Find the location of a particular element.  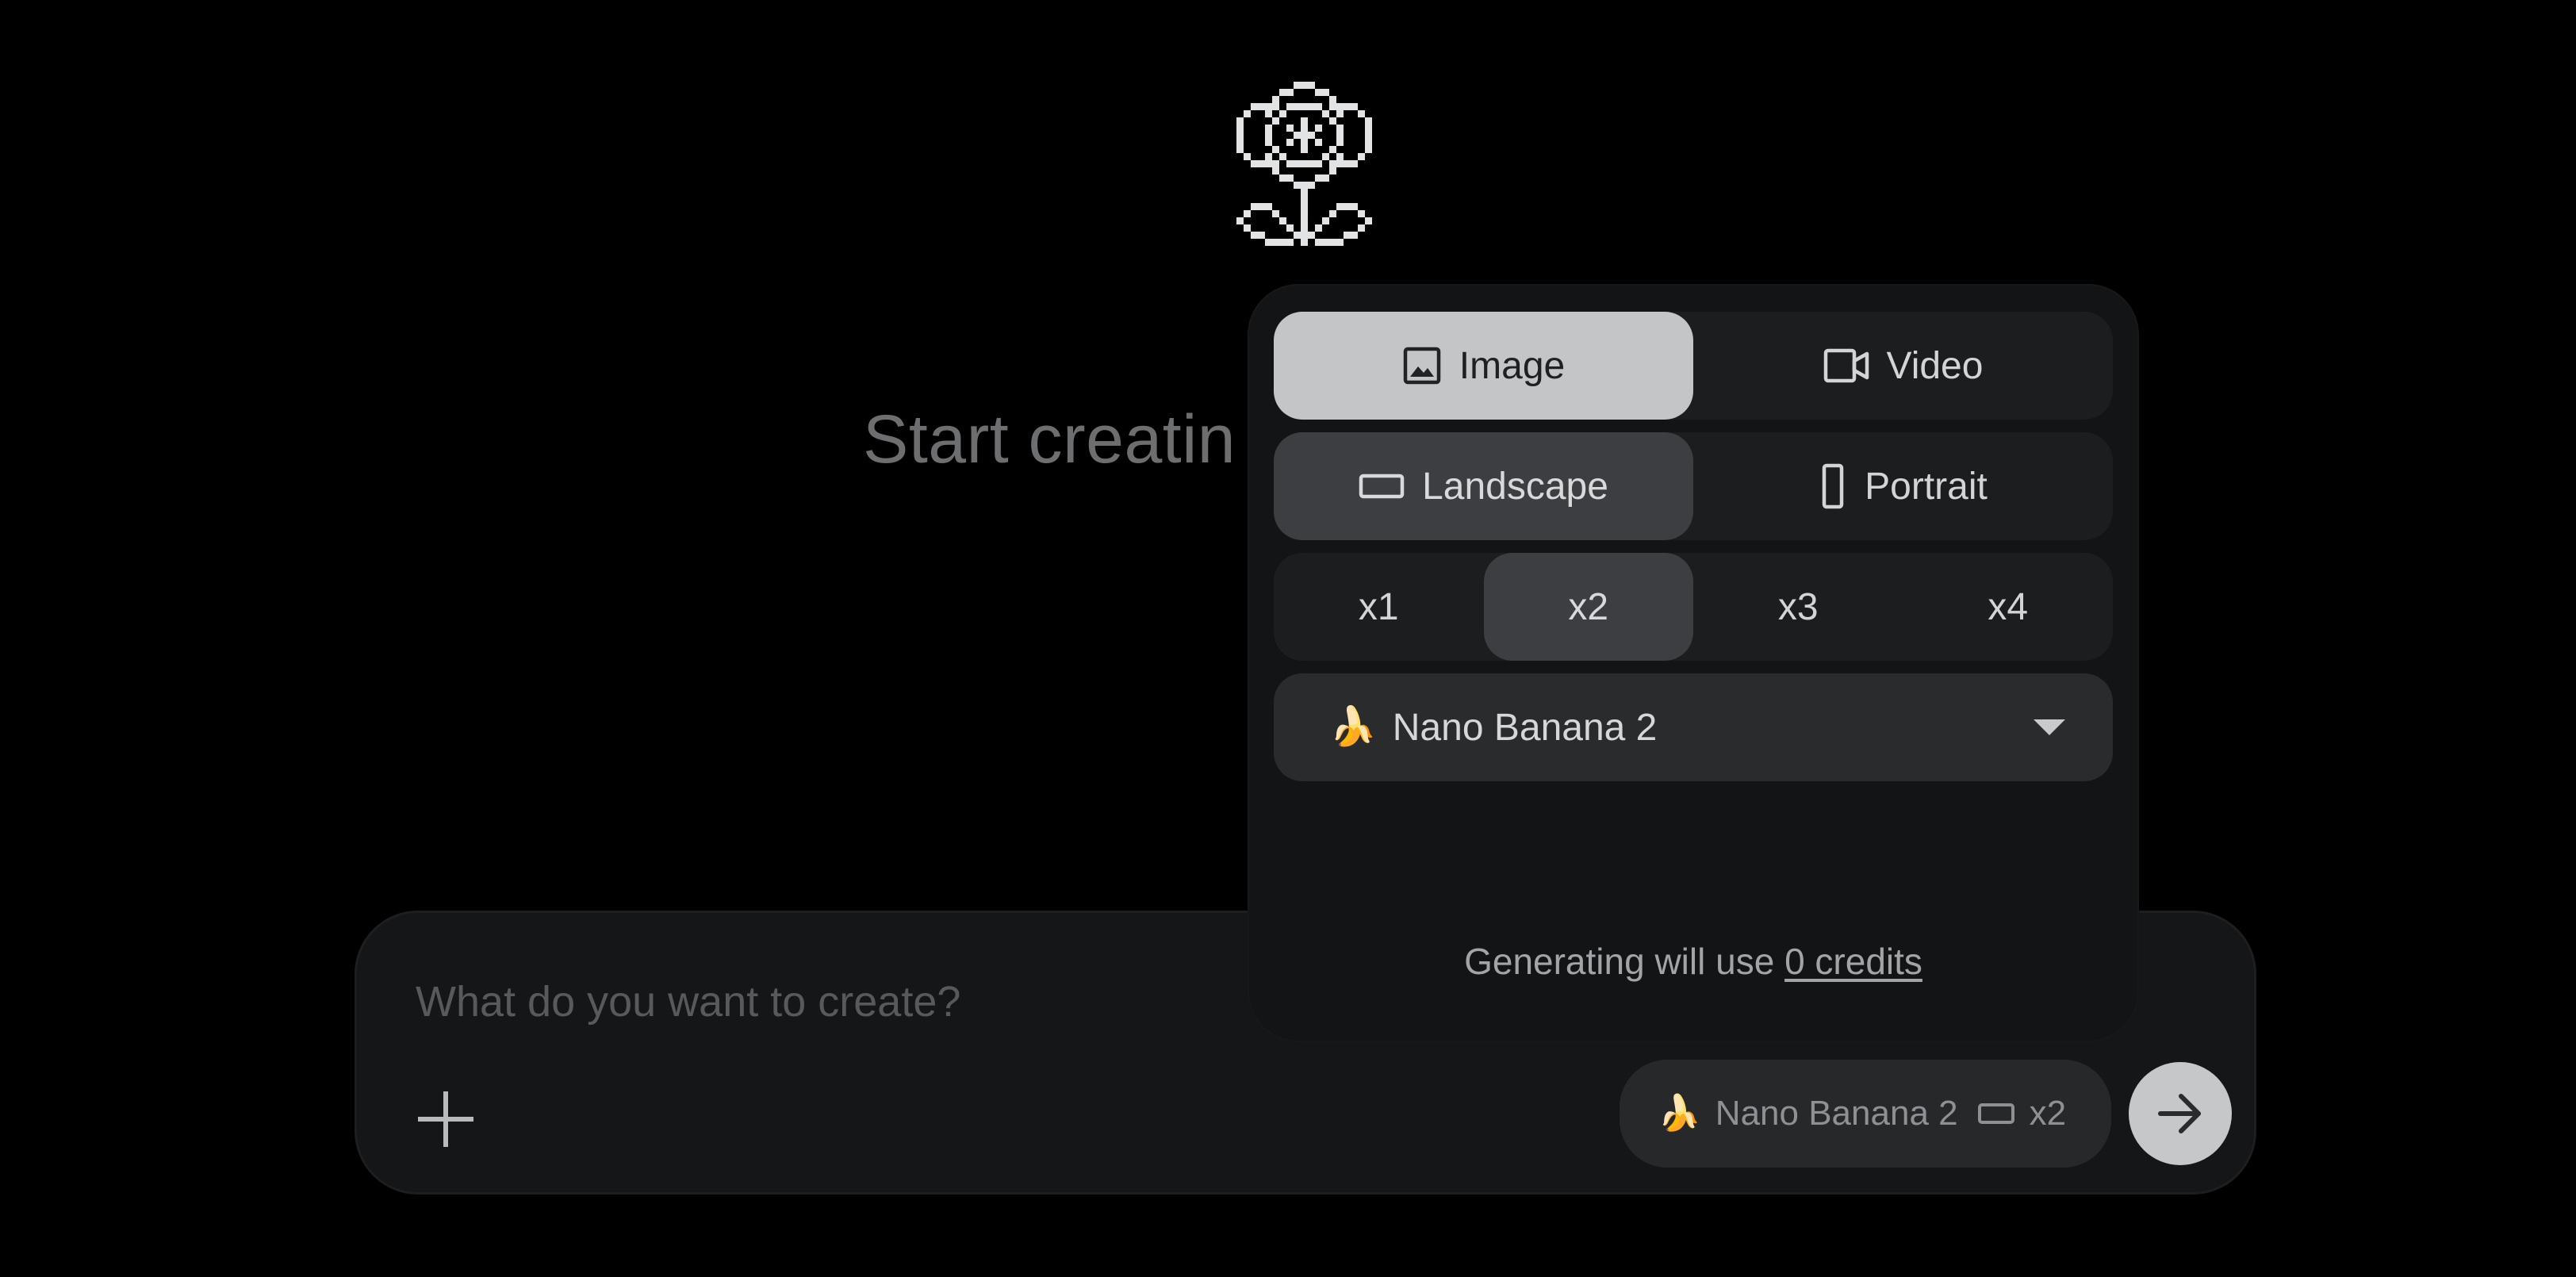

video-option-label: Video is located at coordinates (1935, 365).